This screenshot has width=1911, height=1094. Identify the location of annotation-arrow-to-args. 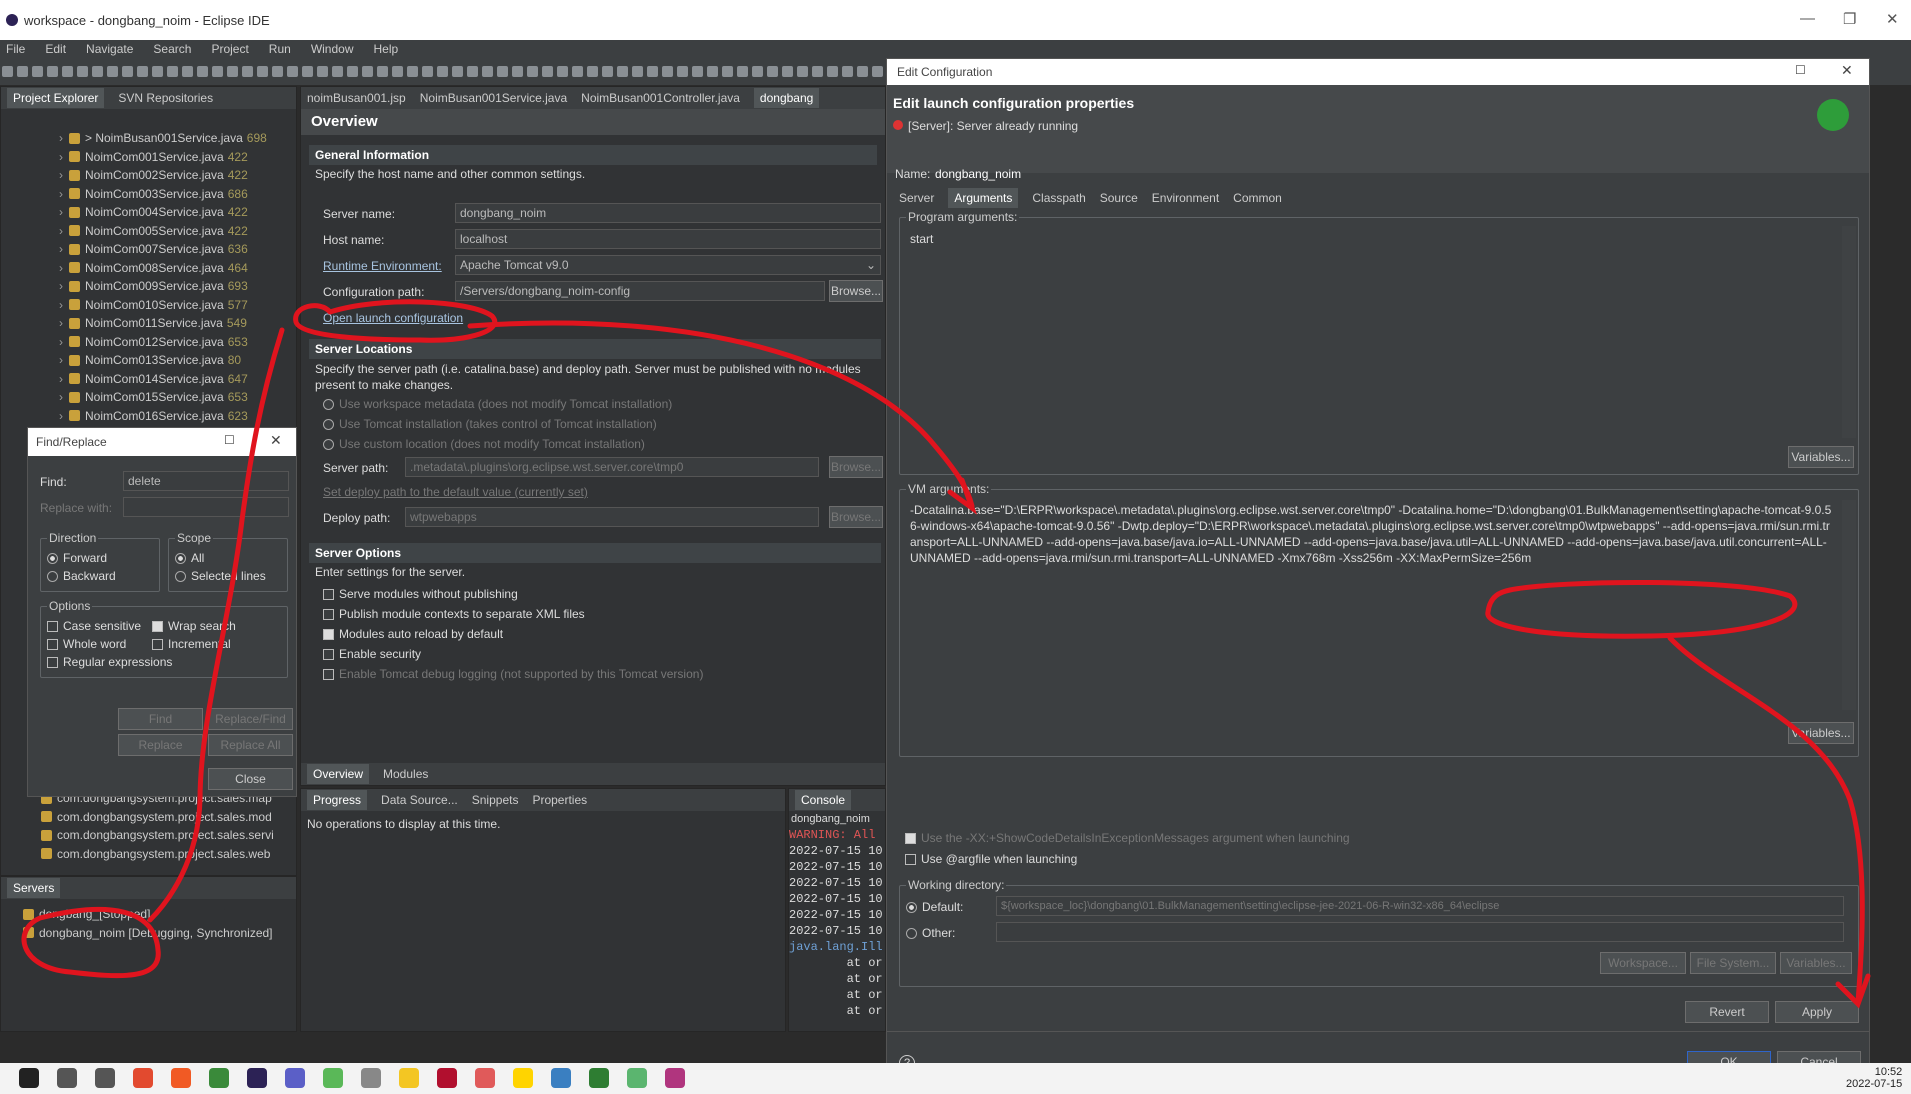
(721, 414).